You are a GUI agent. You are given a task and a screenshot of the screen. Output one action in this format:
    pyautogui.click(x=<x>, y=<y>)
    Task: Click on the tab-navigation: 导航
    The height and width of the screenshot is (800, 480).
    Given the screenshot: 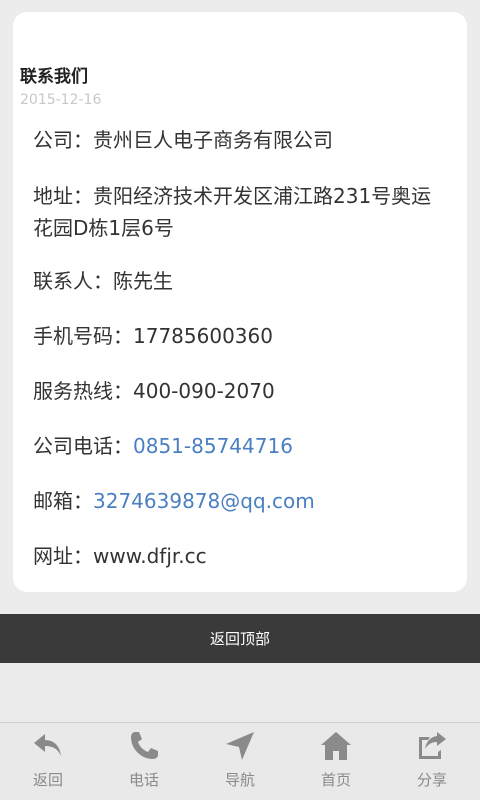 What is the action you would take?
    pyautogui.click(x=240, y=761)
    